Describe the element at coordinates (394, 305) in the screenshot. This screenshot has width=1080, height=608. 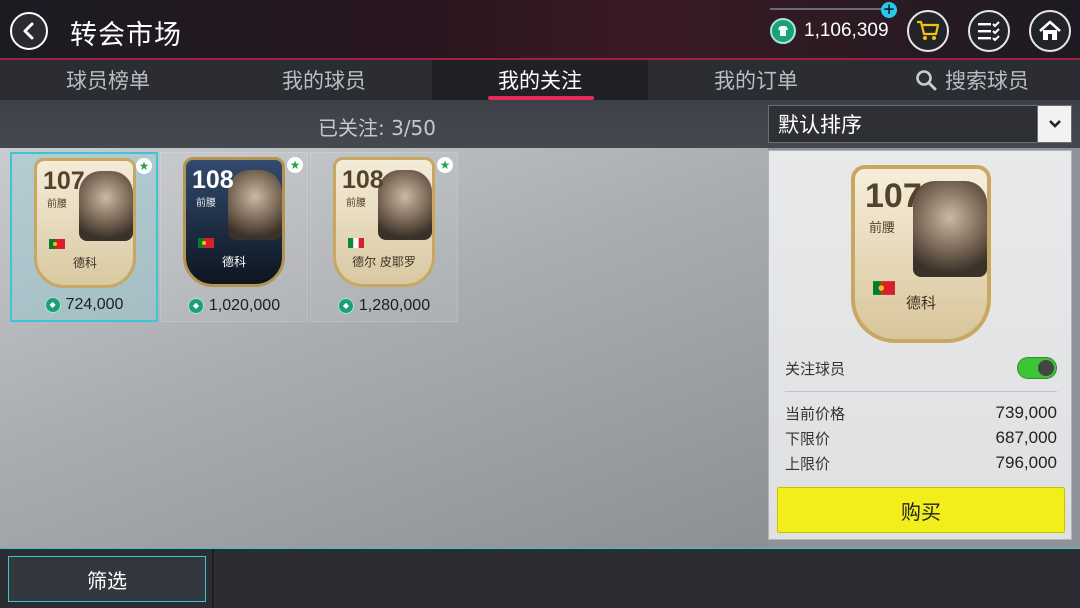
I see `card-price-value: 1,280,000` at that location.